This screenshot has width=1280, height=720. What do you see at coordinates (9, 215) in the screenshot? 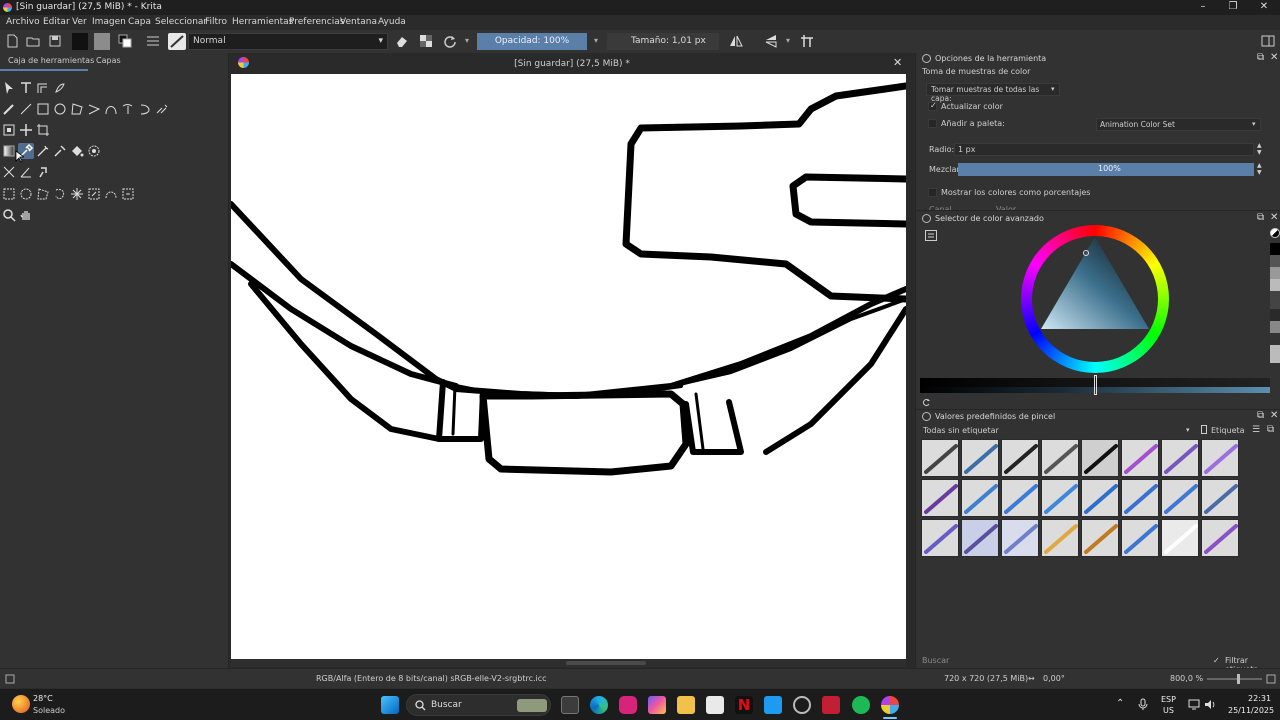
I see `zoom-tool-icon` at bounding box center [9, 215].